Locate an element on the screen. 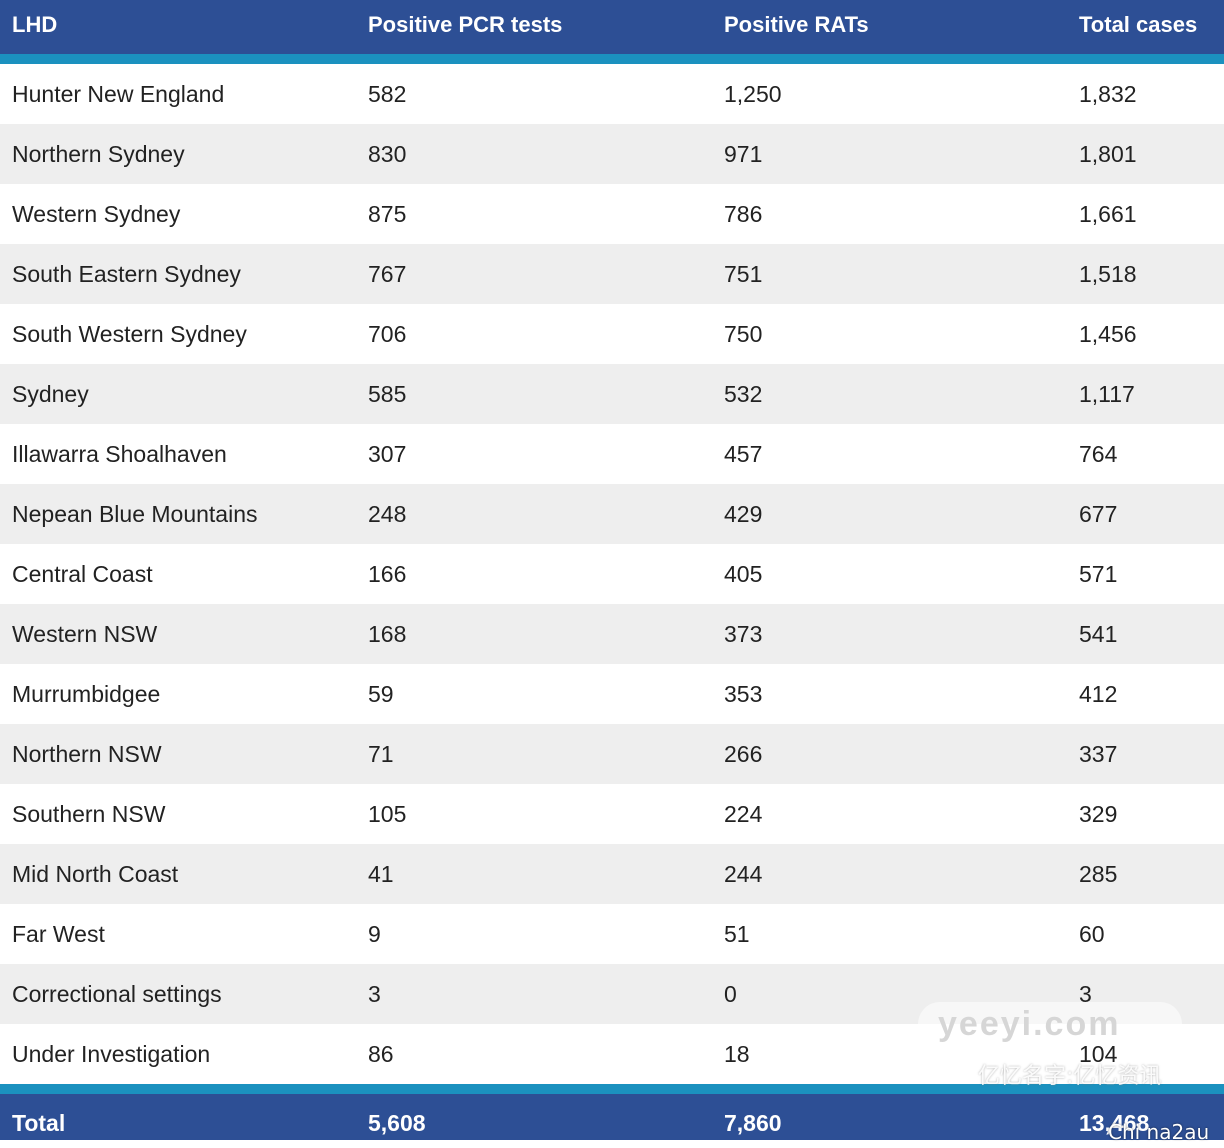  pcr-cell: 248 is located at coordinates (387, 513).